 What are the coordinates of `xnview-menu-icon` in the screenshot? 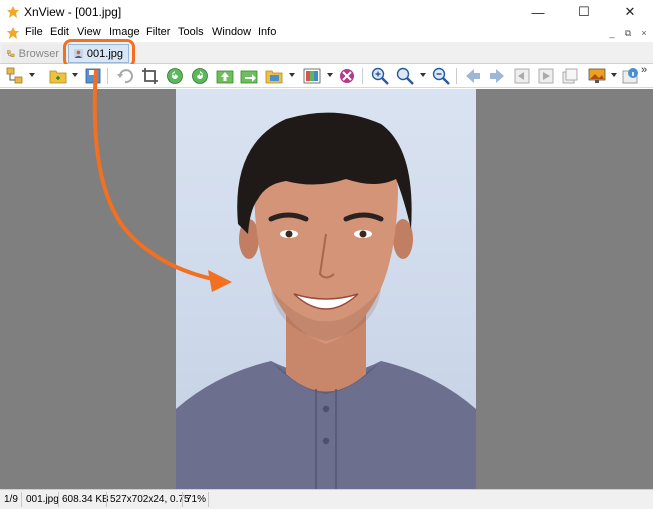 It's located at (13, 33).